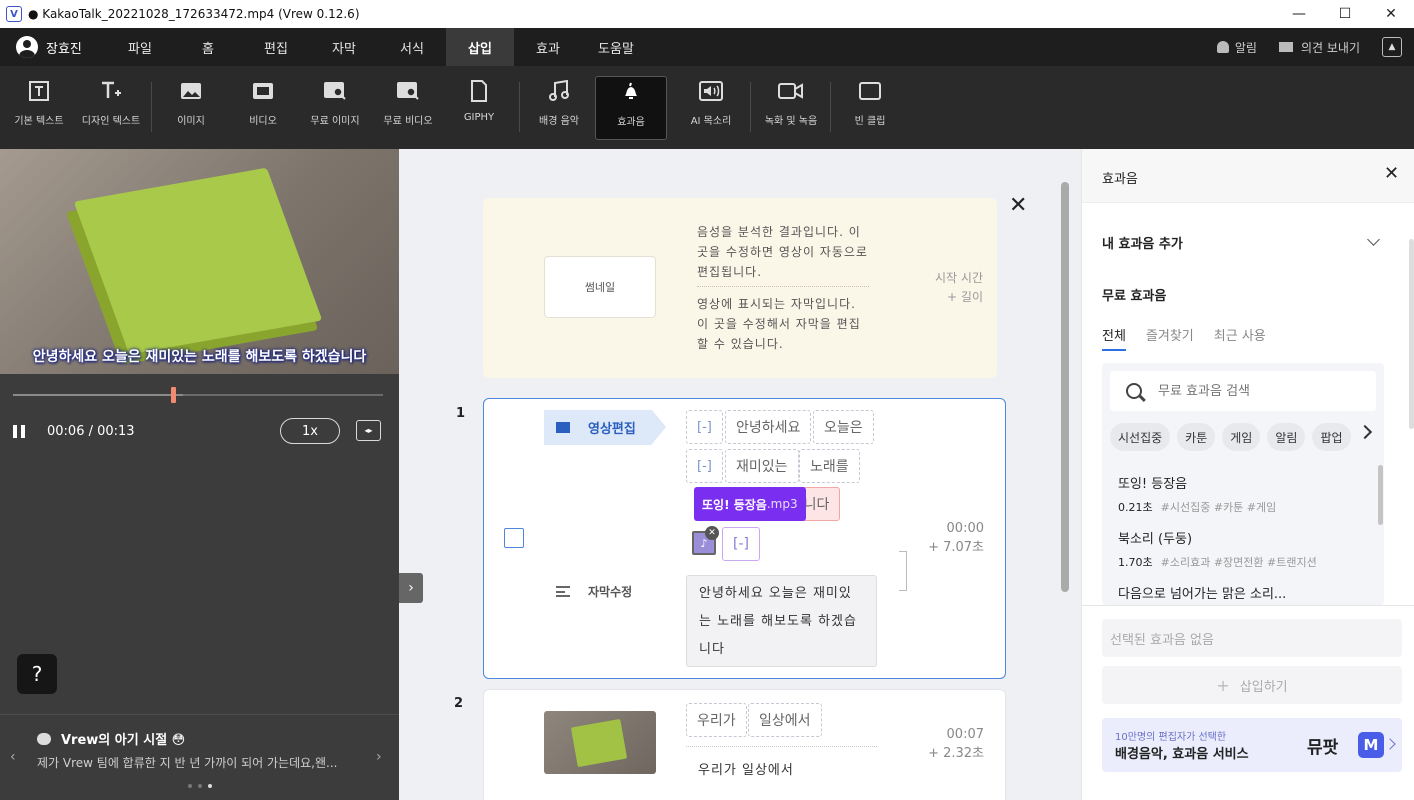  I want to click on tool-image: 이미지, so click(191, 108).